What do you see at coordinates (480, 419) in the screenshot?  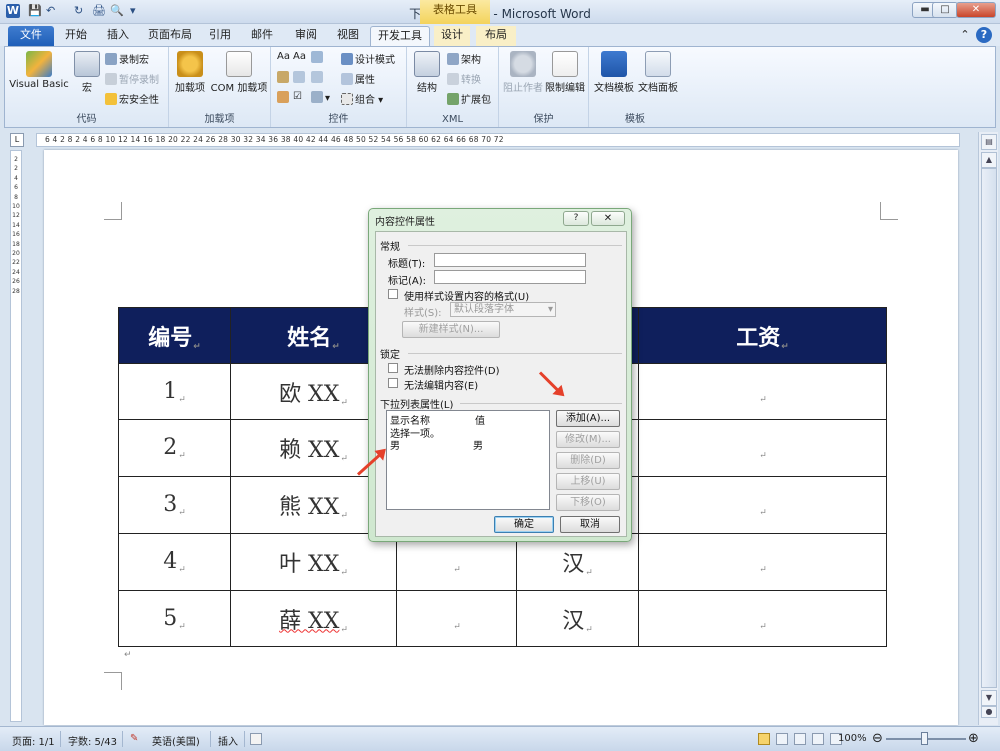 I see `column-value: 值` at bounding box center [480, 419].